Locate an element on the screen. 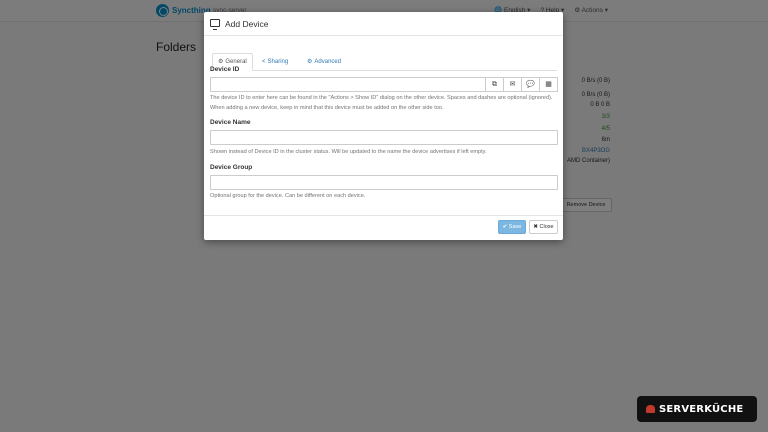 The height and width of the screenshot is (432, 768). modal-title: Add Device is located at coordinates (247, 24).